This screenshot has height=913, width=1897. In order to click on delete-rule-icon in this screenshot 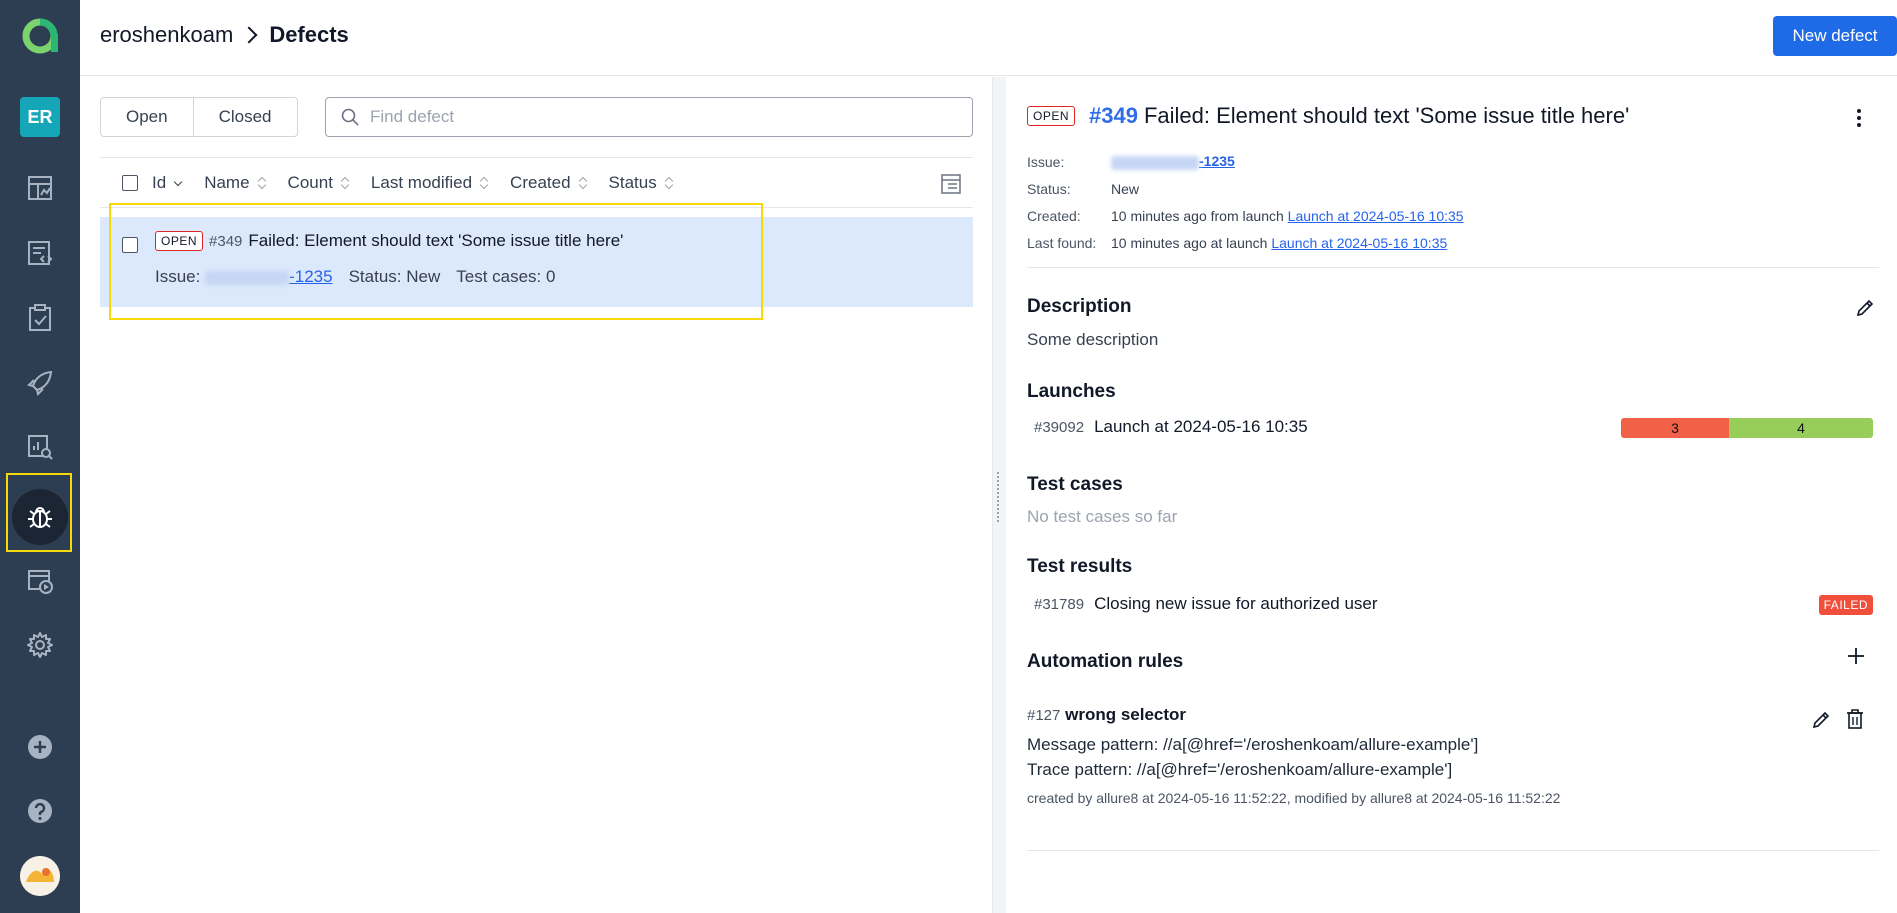, I will do `click(1855, 719)`.